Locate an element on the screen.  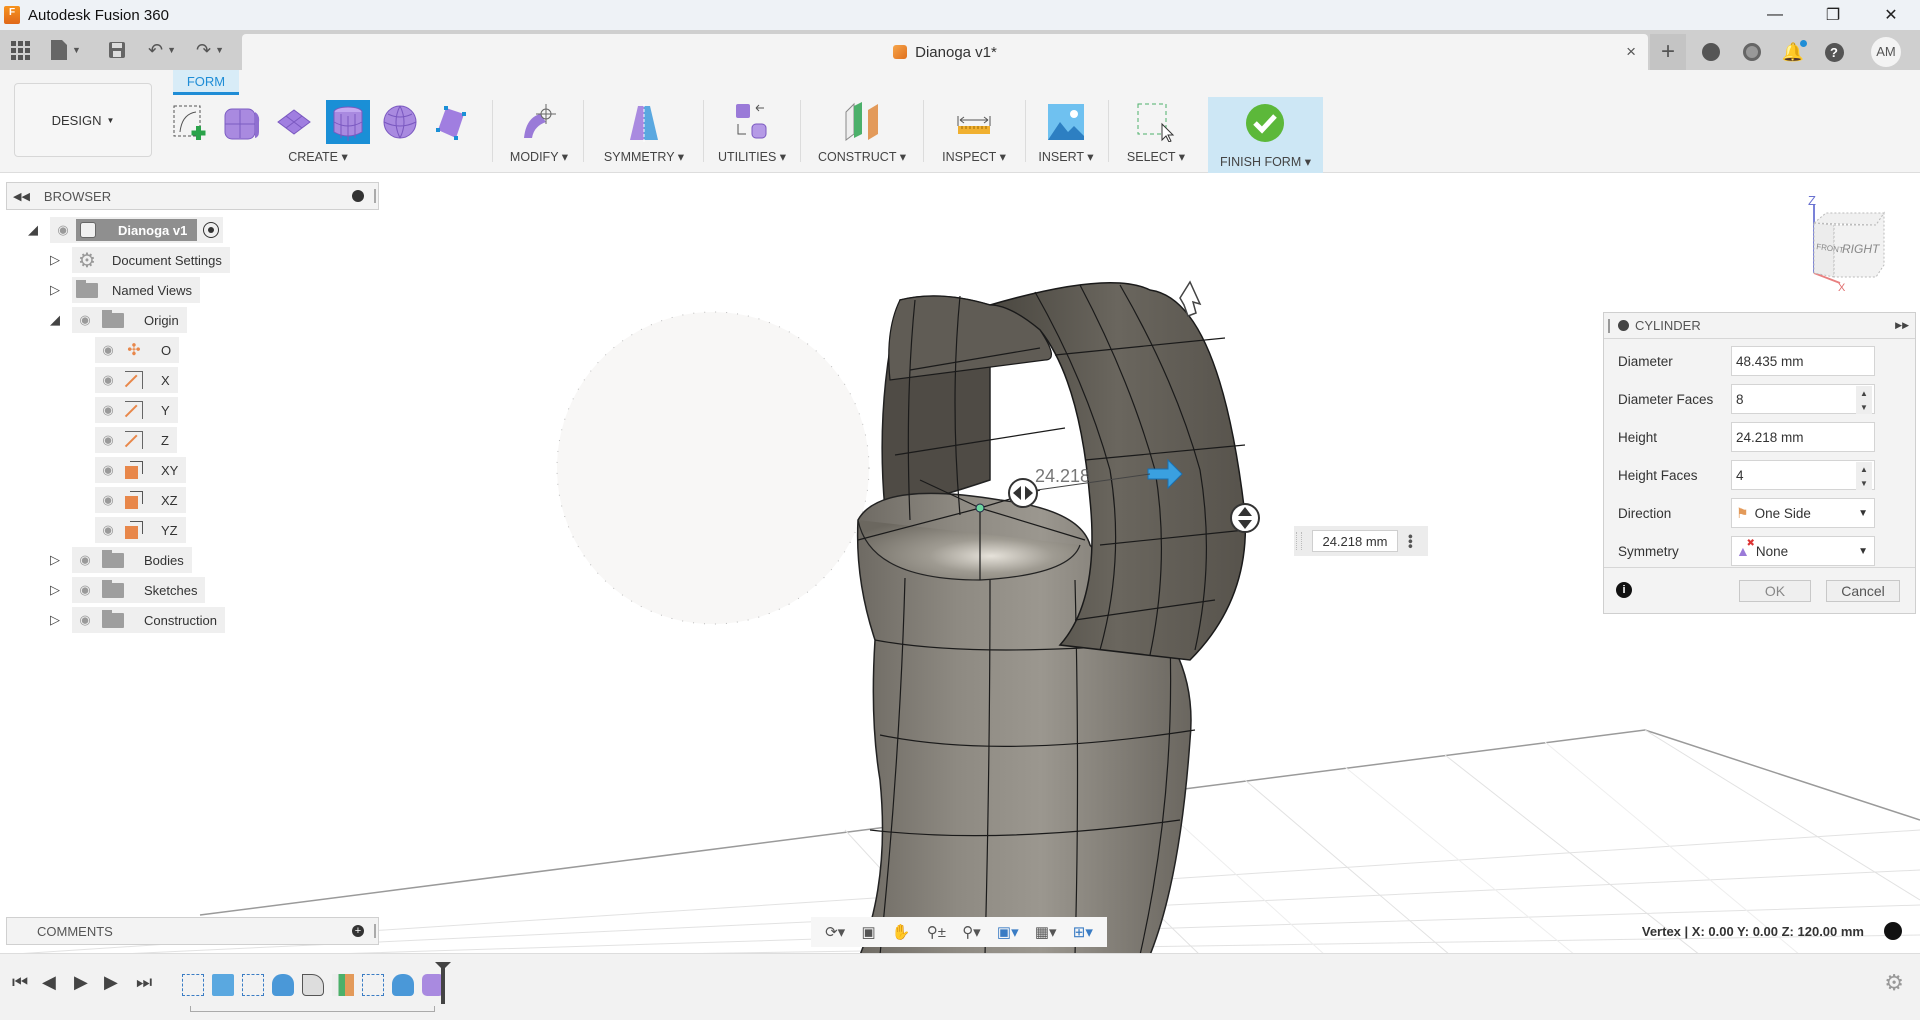
sphere-tool is located at coordinates (400, 122).